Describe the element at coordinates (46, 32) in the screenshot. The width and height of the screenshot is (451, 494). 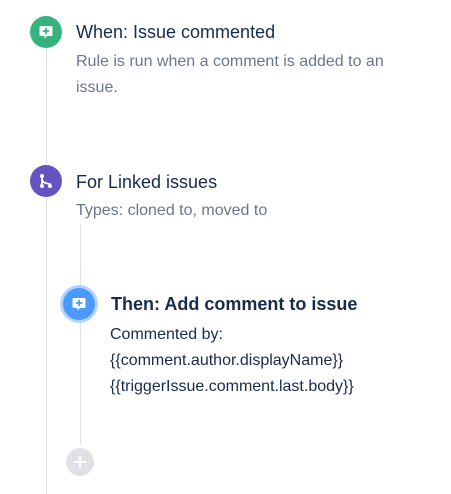
I see `trigger-comment-plus-icon` at that location.